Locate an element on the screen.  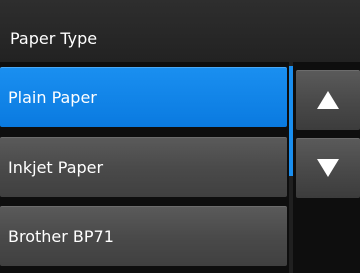
list-item-label: Plain Paper is located at coordinates (52, 97).